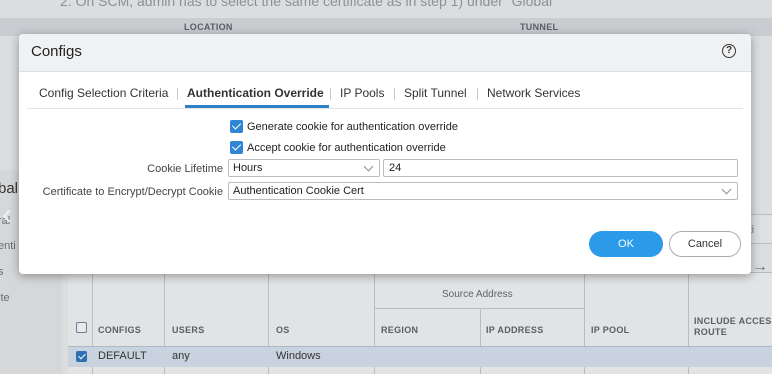  Describe the element at coordinates (122, 356) in the screenshot. I see `row-config: DEFAULT` at that location.